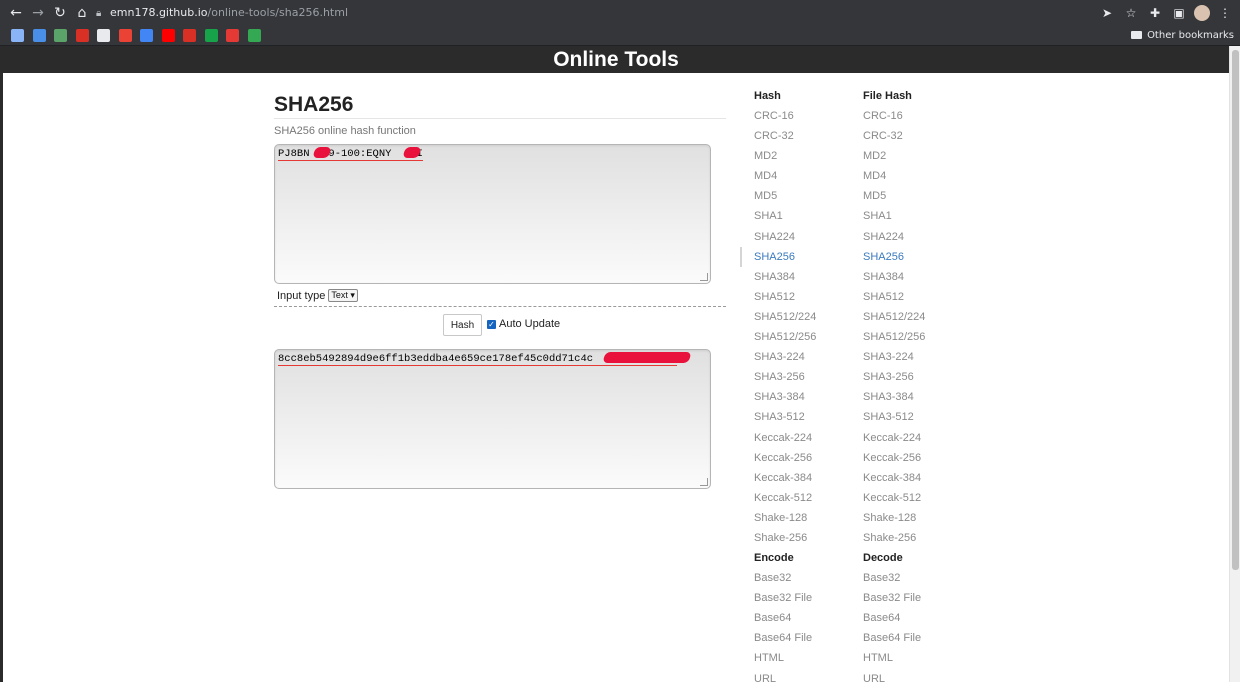 The height and width of the screenshot is (692, 1240). What do you see at coordinates (462, 325) in the screenshot?
I see `hash-button: Hash` at bounding box center [462, 325].